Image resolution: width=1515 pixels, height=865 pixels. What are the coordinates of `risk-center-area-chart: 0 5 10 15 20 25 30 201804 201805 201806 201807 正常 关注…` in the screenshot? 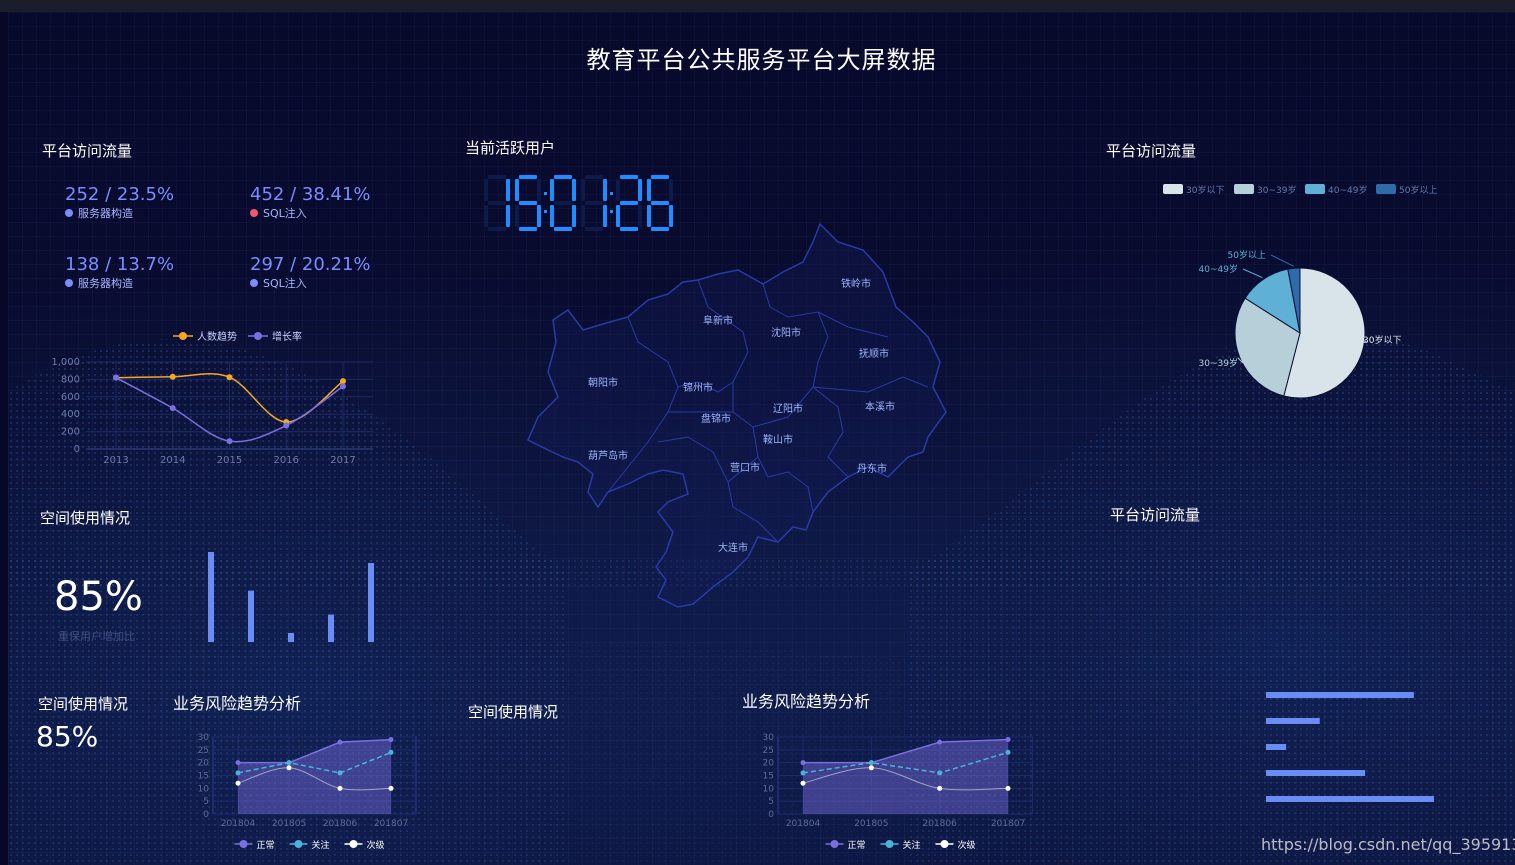 It's located at (898, 792).